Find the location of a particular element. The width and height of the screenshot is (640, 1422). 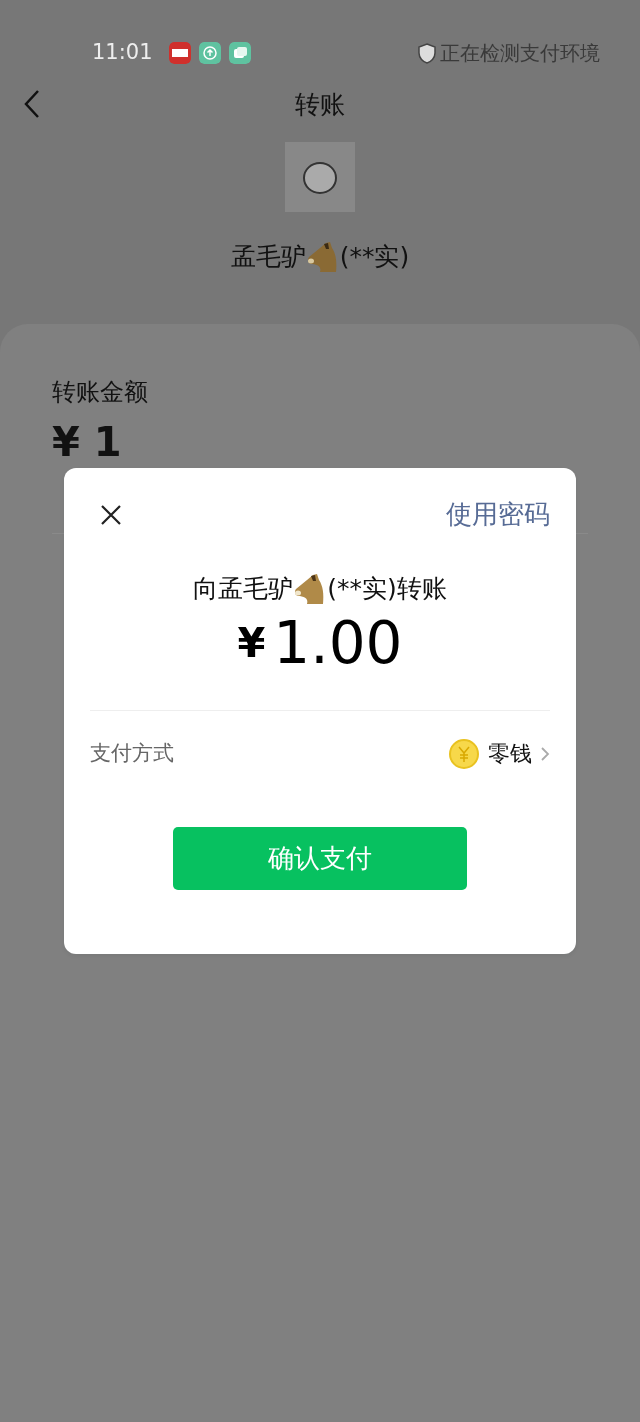

status-time: 11:01 is located at coordinates (122, 53).